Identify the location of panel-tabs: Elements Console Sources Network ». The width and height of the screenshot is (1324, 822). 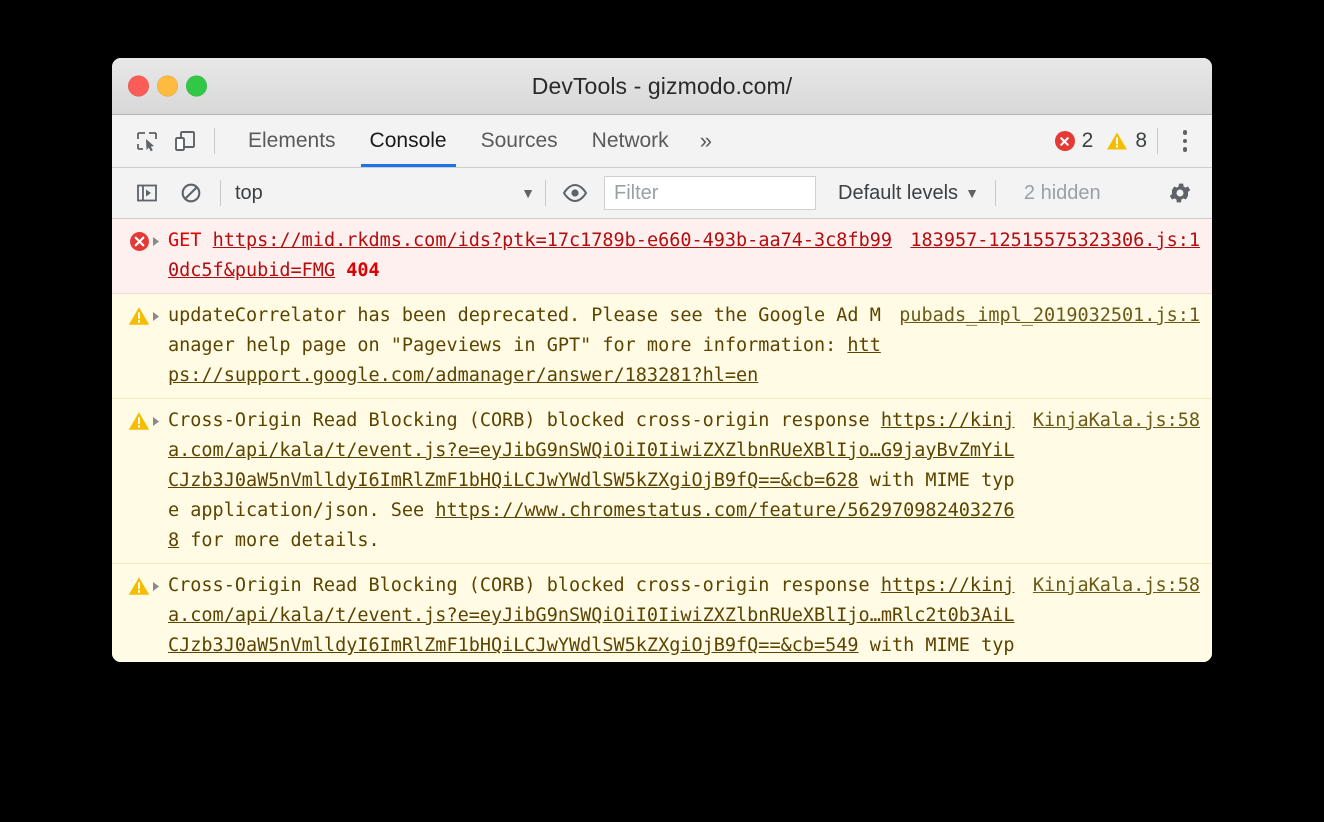
(478, 141).